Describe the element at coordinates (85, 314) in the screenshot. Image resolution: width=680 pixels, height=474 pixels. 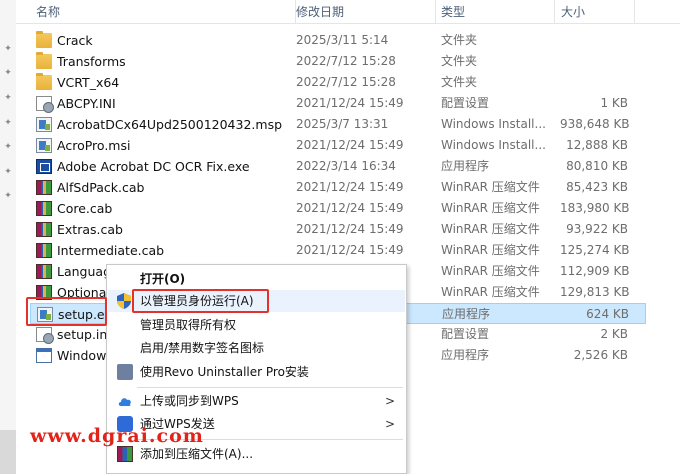
I see `file-name: setup.ex` at that location.